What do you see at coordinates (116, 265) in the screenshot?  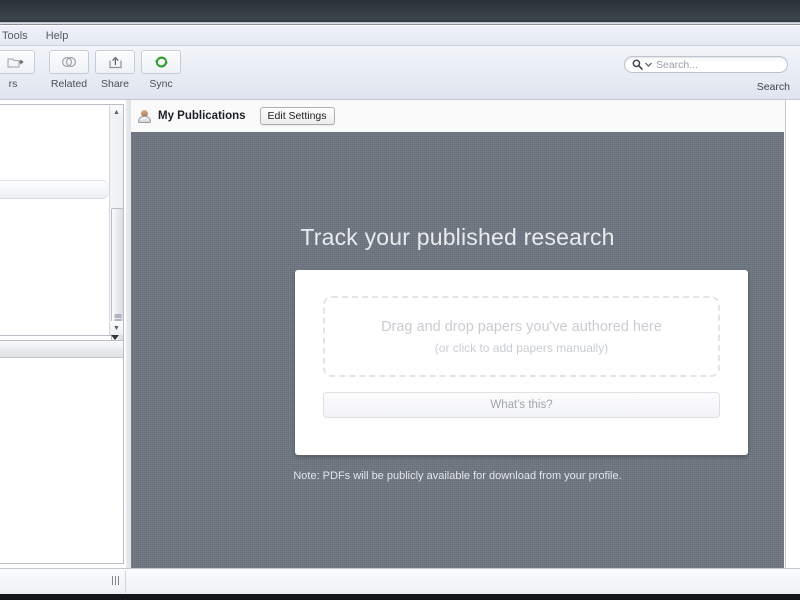 I see `sidebar-vertical-scrollbar: ▲ ▼` at bounding box center [116, 265].